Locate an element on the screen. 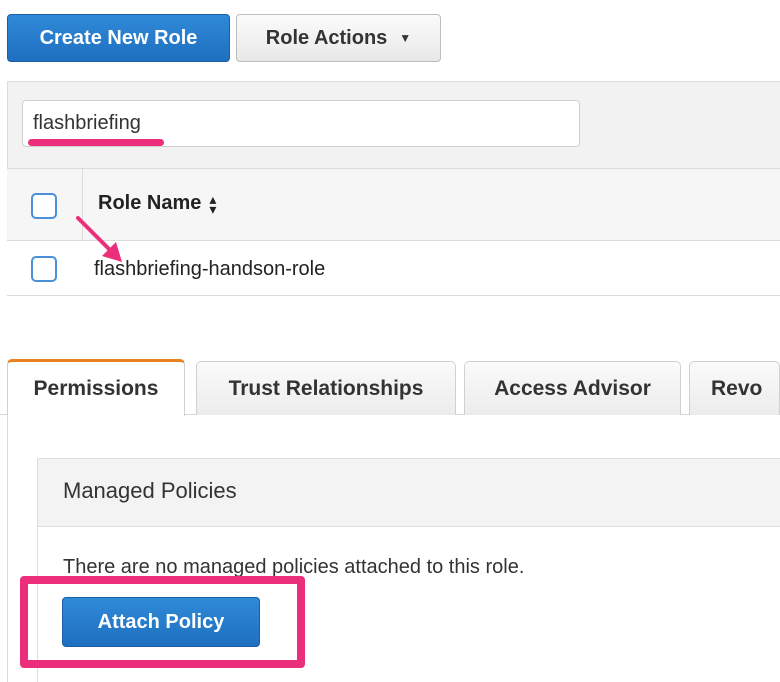 The image size is (780, 682). tab-permissions: Permissions is located at coordinates (96, 387).